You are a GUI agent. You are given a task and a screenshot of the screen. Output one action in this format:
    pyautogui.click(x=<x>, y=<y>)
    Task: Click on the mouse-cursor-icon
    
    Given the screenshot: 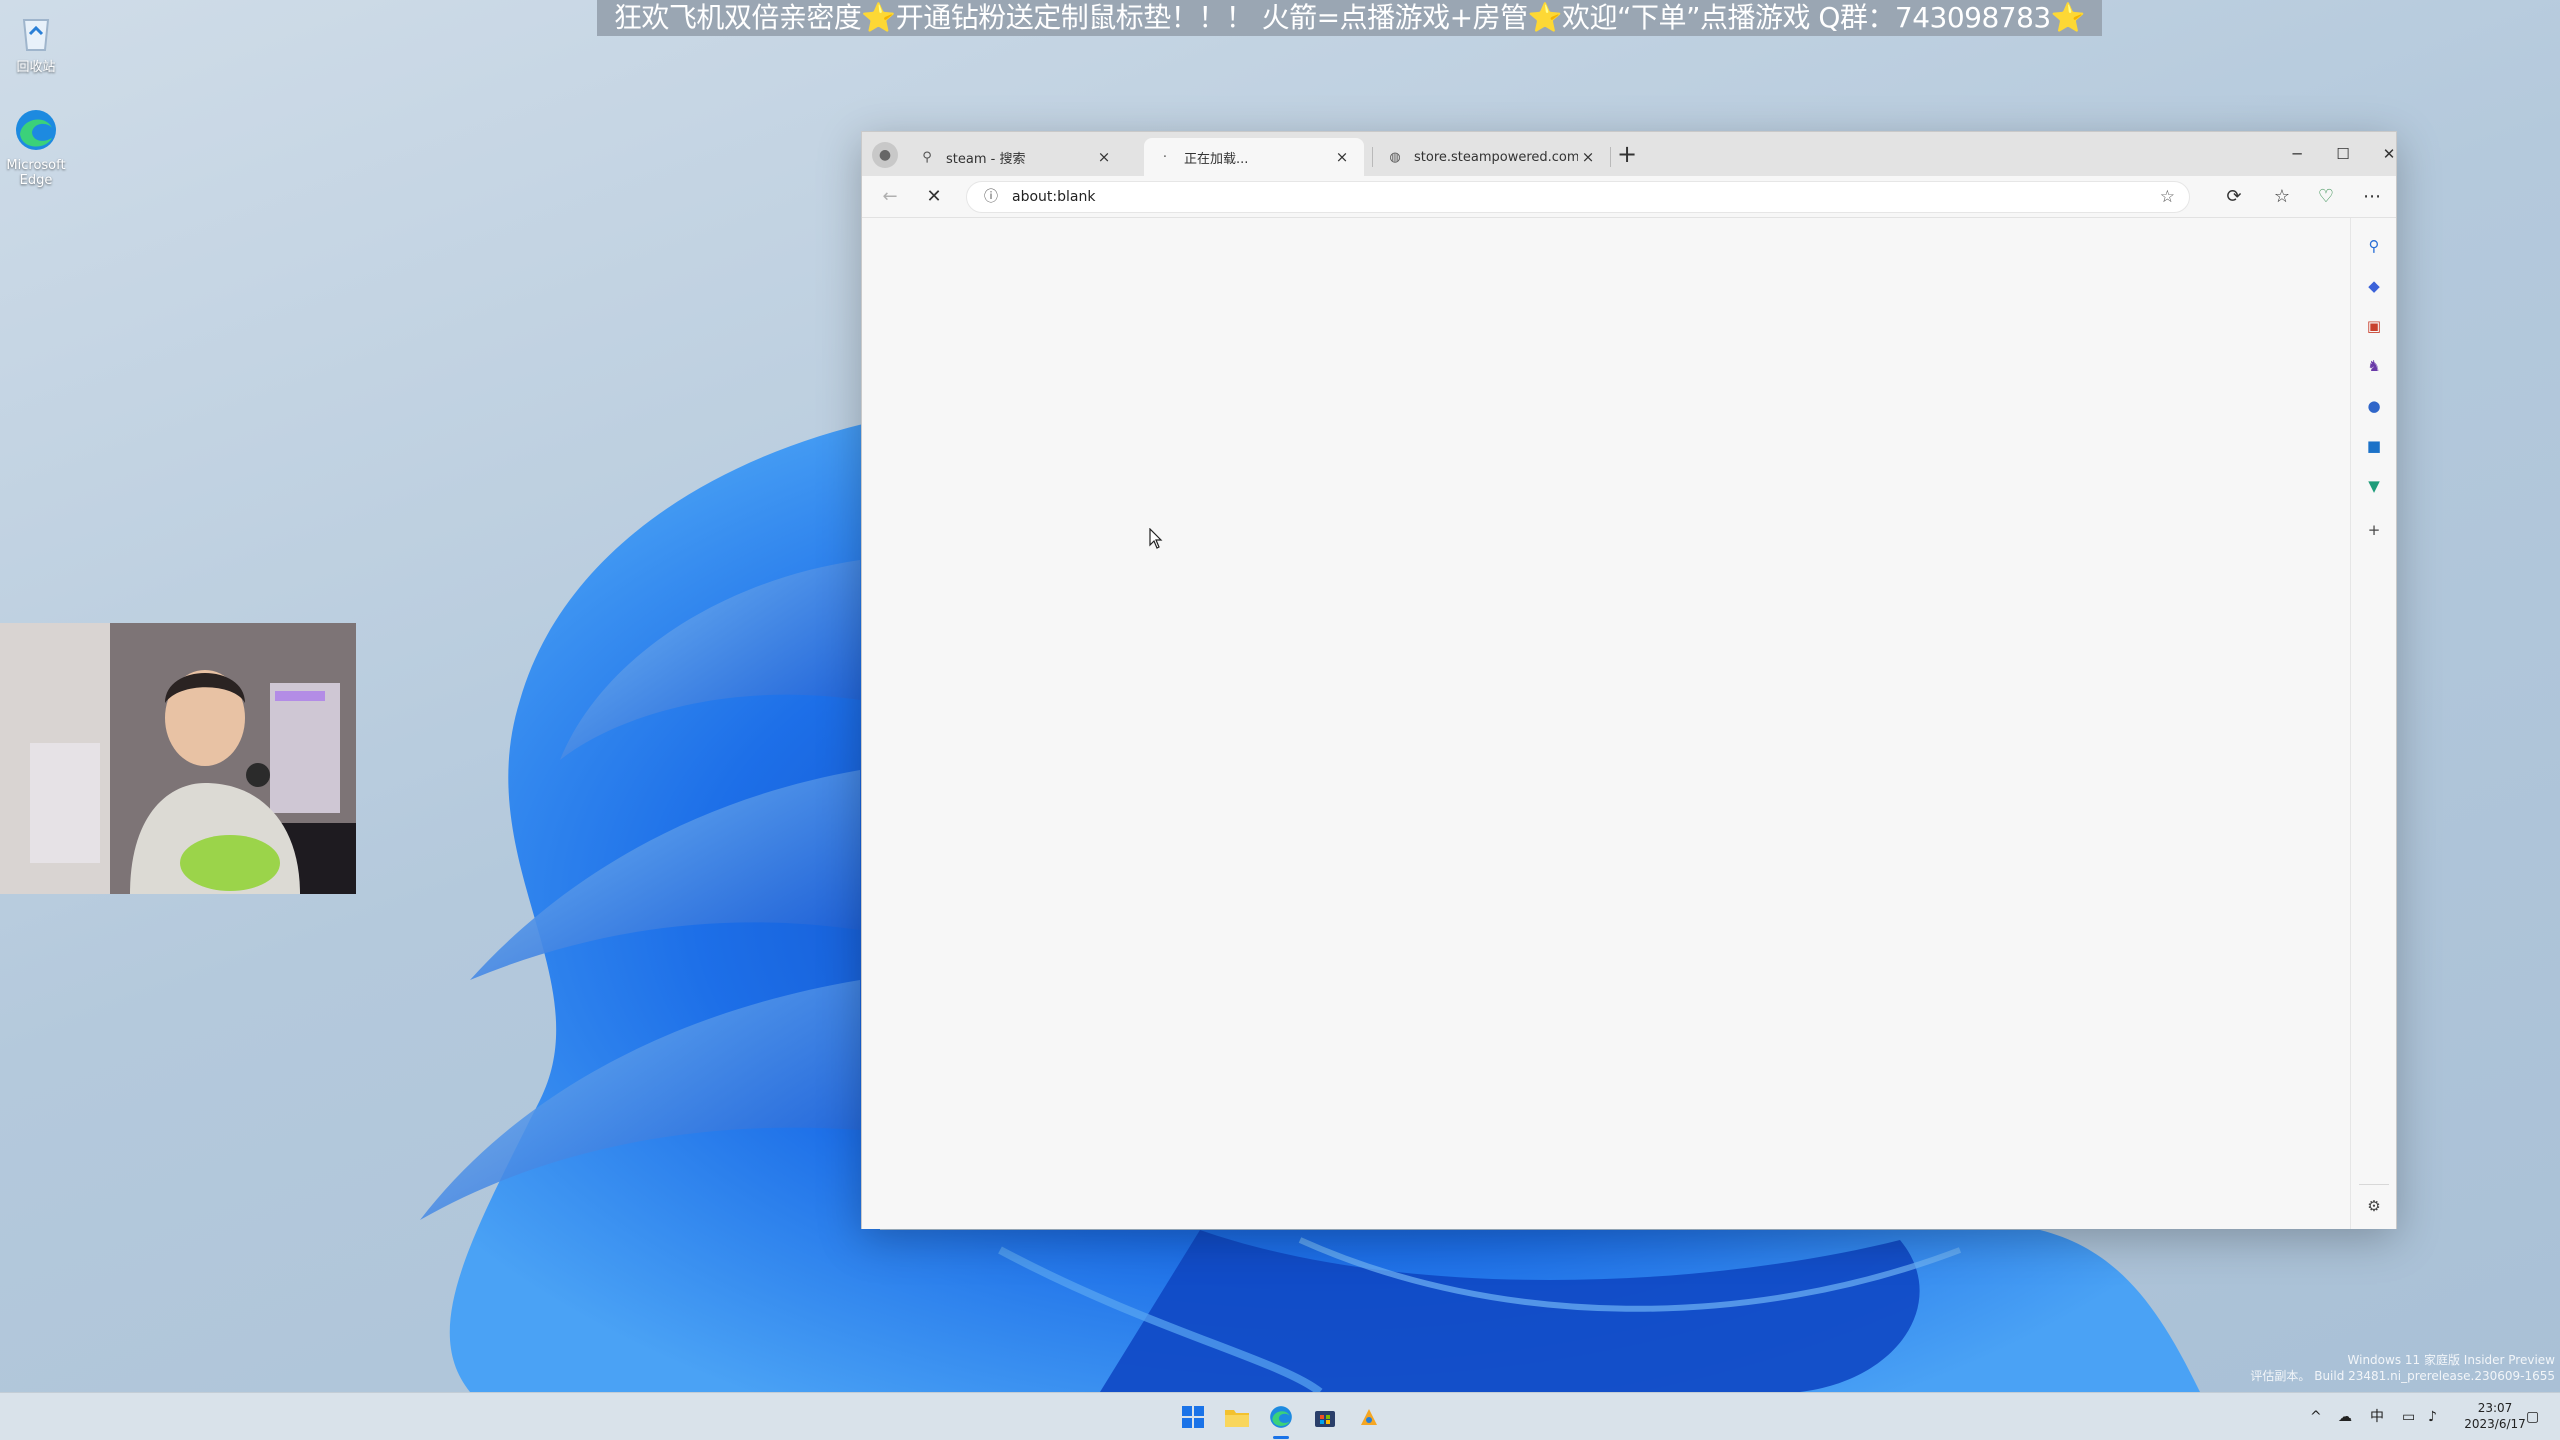 What is the action you would take?
    pyautogui.click(x=1156, y=538)
    